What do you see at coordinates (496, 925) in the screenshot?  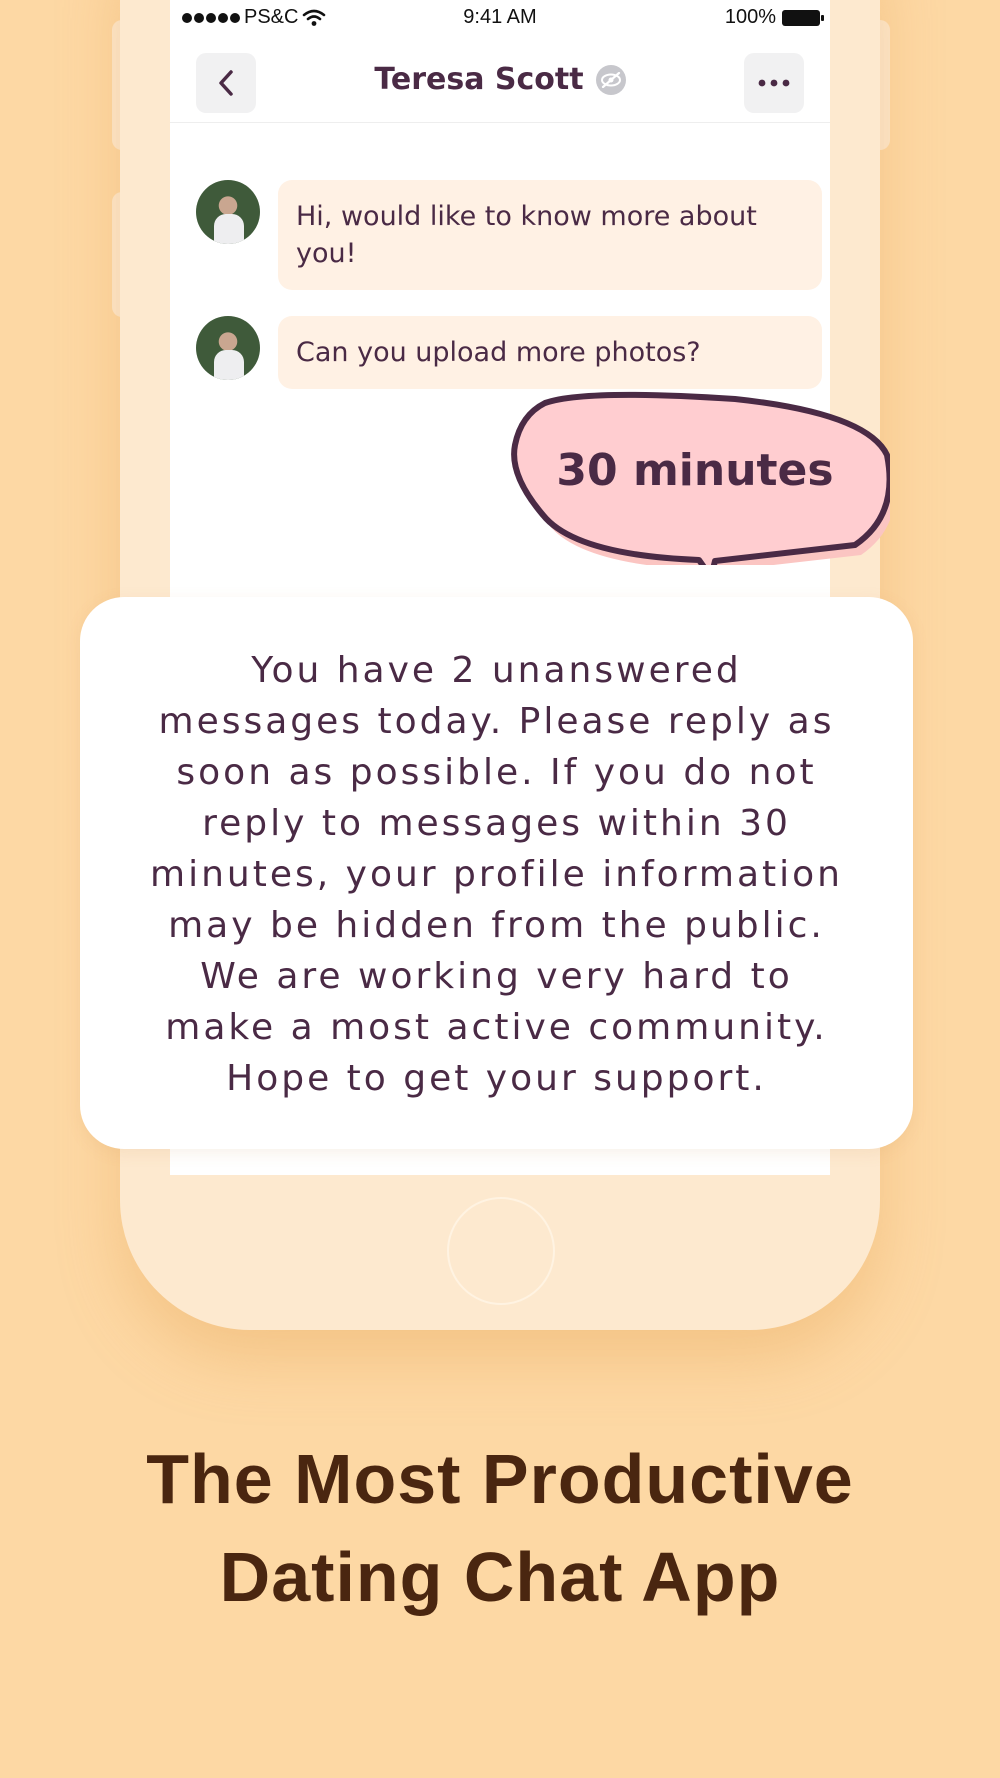 I see `notice-line: may be hidden from the public.` at bounding box center [496, 925].